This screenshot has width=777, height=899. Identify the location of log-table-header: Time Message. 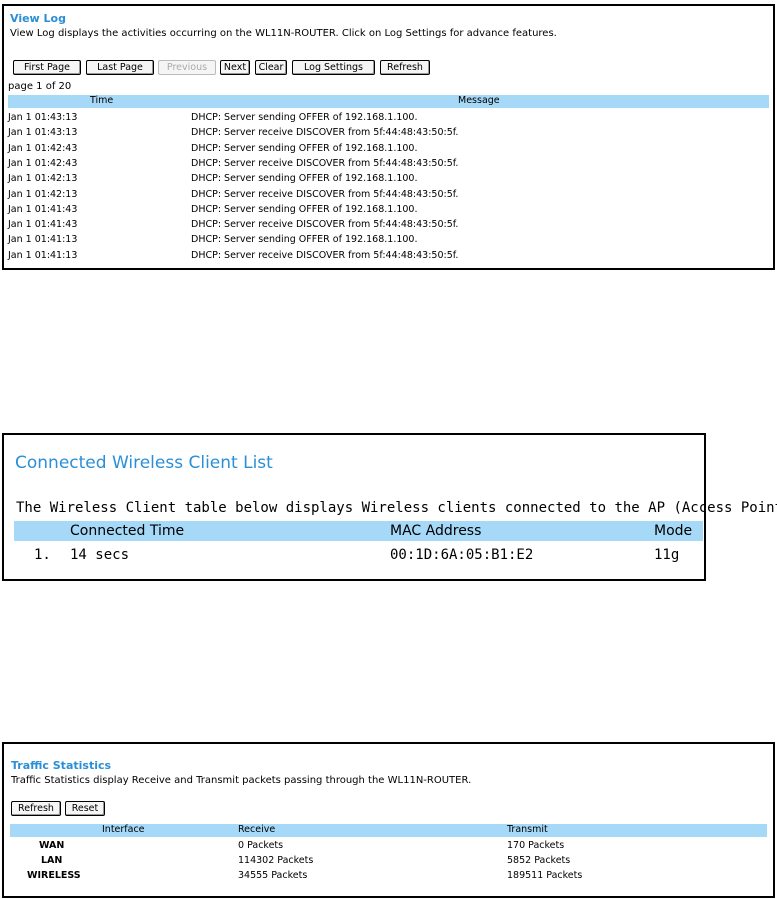
(388, 101).